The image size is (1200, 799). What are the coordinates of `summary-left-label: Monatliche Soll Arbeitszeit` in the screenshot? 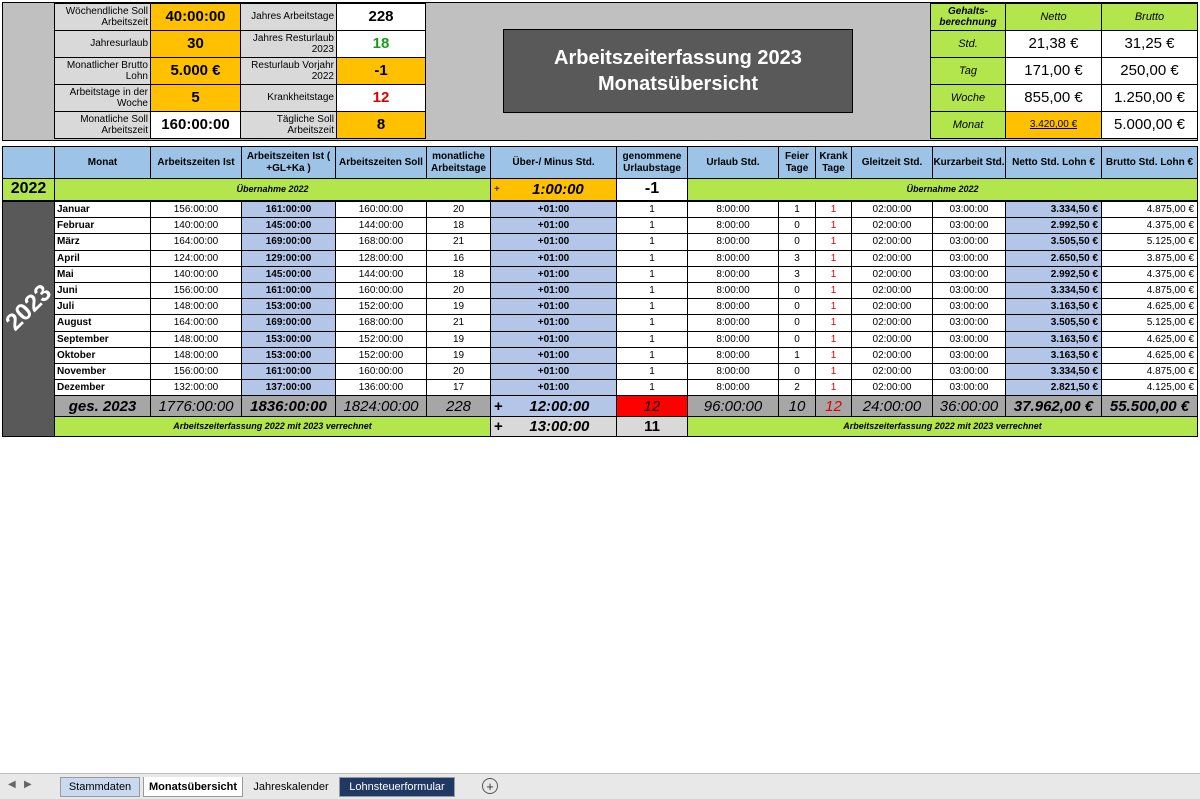 It's located at (102, 125).